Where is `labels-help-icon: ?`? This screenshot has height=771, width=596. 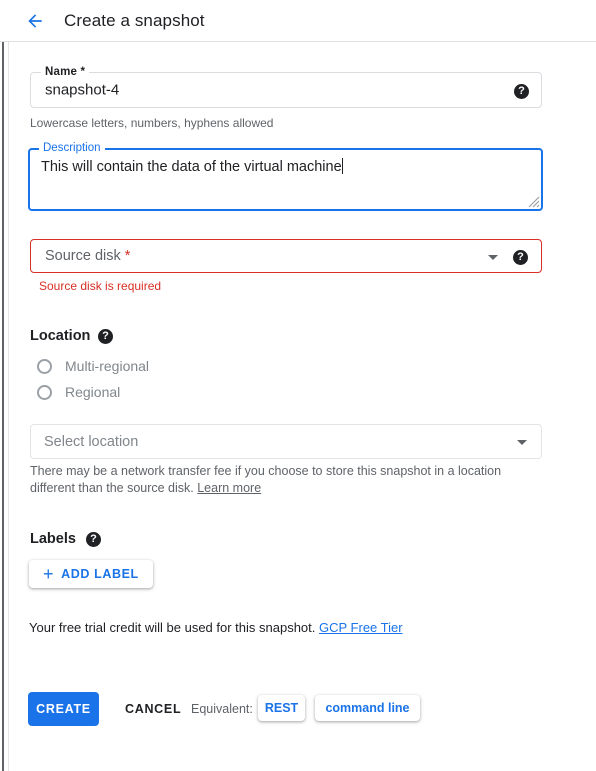
labels-help-icon: ? is located at coordinates (93, 539).